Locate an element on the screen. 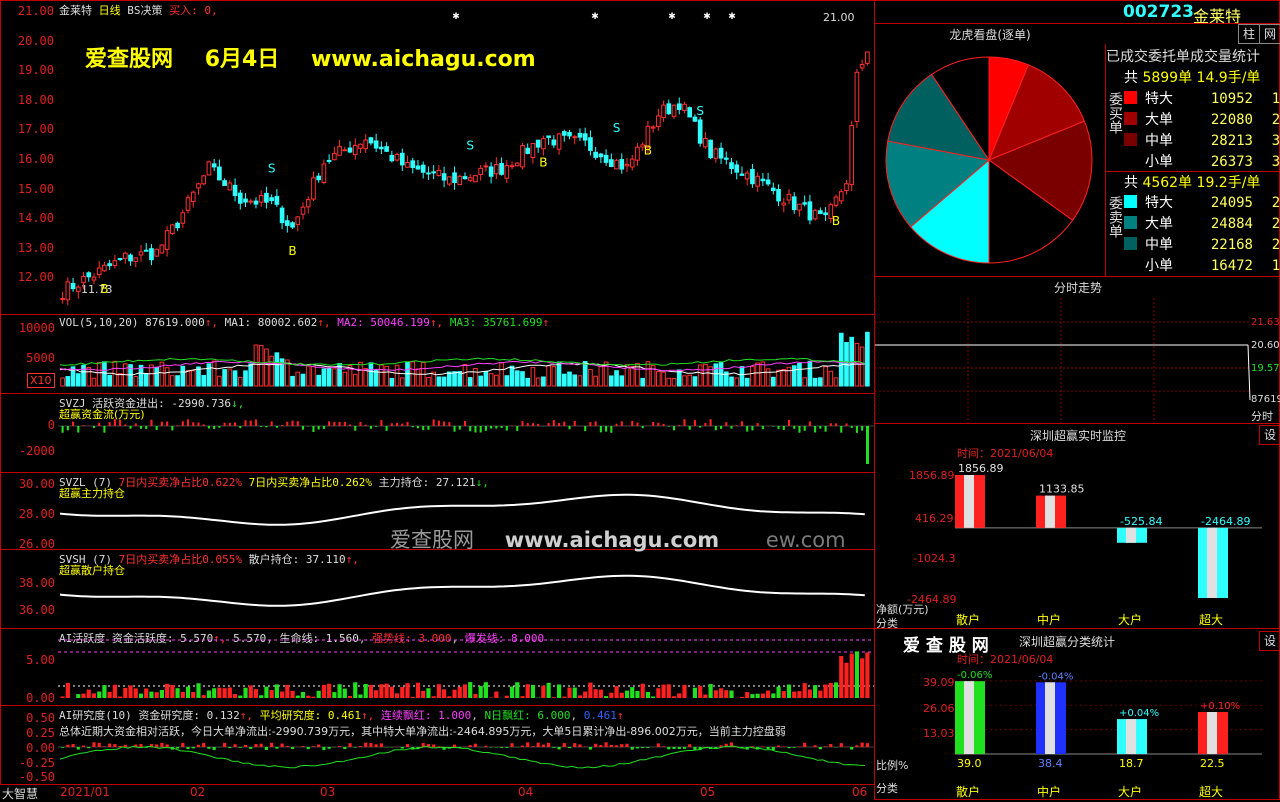 This screenshot has height=802, width=1280. bar-value-label: 39.0 is located at coordinates (969, 763).